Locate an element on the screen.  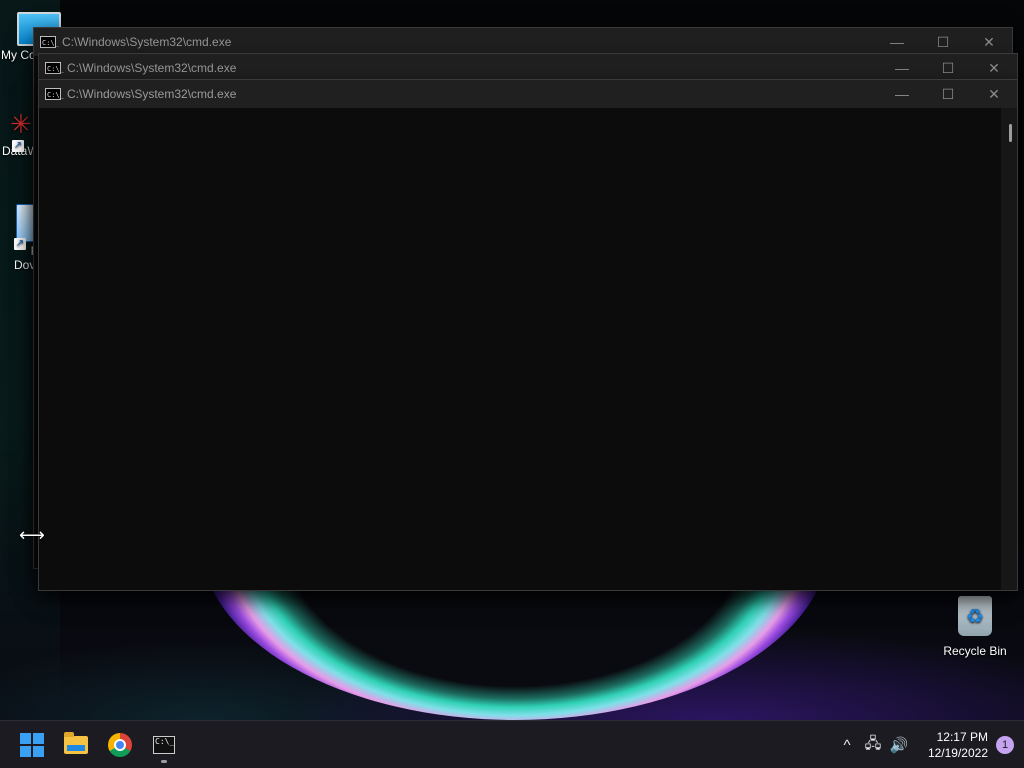
active-indicator is located at coordinates (164, 761).